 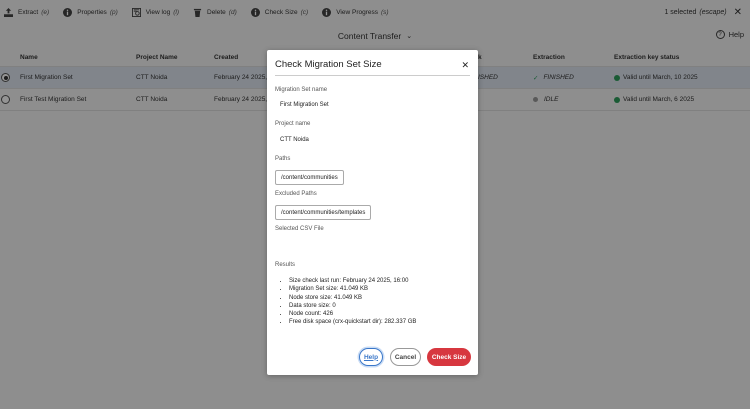 I want to click on path-chip: /content/communities, so click(x=309, y=177).